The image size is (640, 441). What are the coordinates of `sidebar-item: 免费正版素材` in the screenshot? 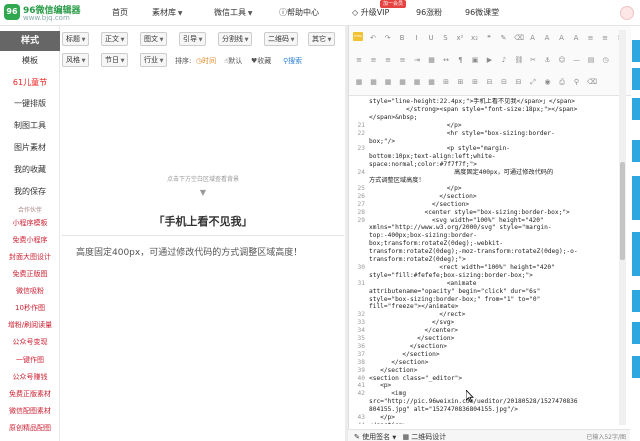 It's located at (30, 394).